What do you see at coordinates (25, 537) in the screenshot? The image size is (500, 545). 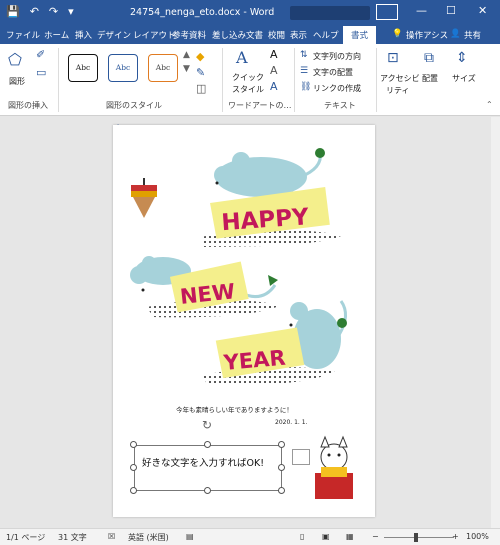 I see `page-count: 1/1 ページ` at bounding box center [25, 537].